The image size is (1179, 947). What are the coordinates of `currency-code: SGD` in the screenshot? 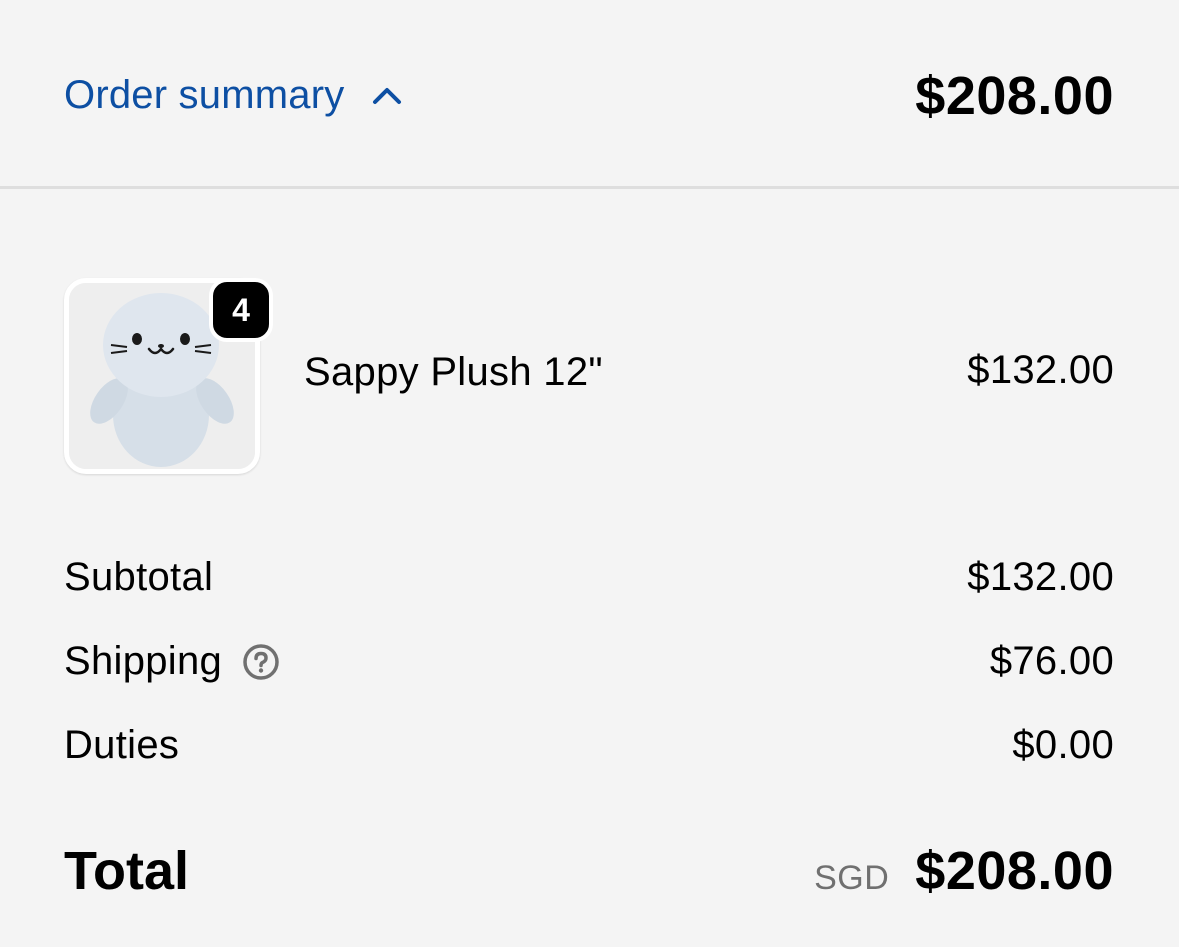 It's located at (852, 878).